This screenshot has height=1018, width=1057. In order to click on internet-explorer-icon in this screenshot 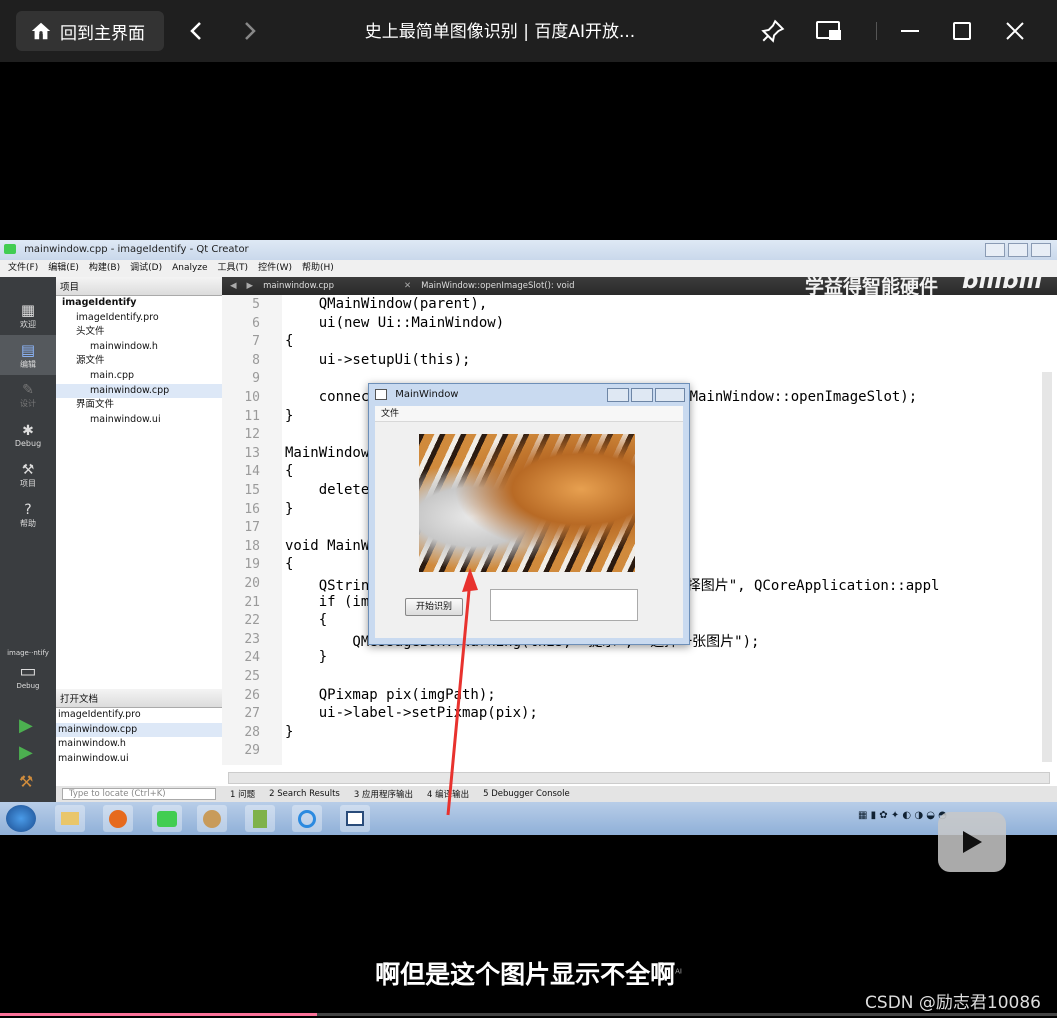, I will do `click(307, 818)`.